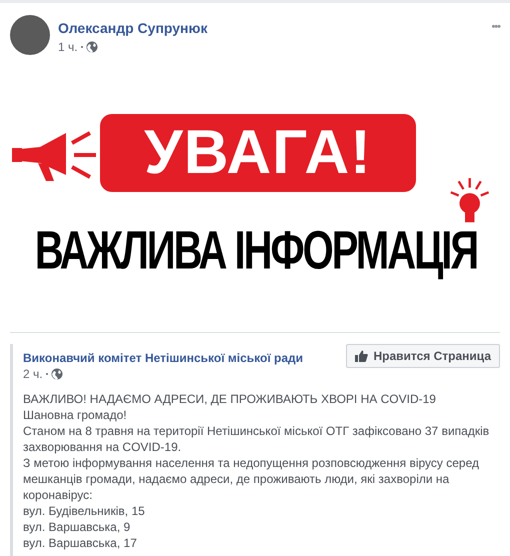  What do you see at coordinates (163, 358) in the screenshot?
I see `page-name-link: Виконавчий комітет Нетішинської міської ради` at bounding box center [163, 358].